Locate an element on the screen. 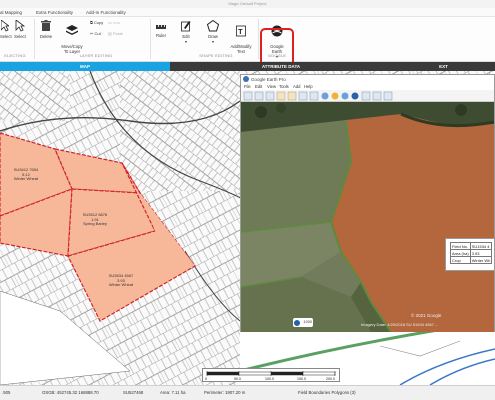 The image size is (495, 400). text-icon: T is located at coordinates (241, 31).